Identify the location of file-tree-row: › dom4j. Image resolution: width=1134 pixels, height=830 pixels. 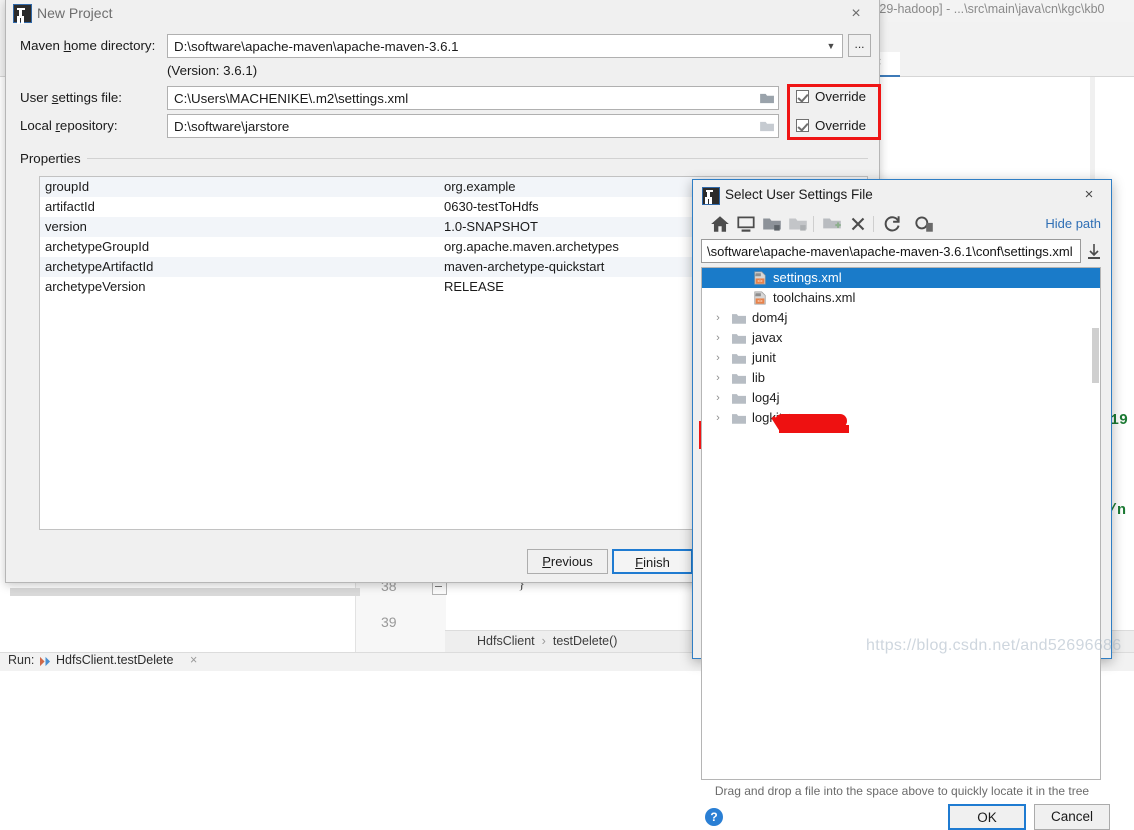
(901, 318).